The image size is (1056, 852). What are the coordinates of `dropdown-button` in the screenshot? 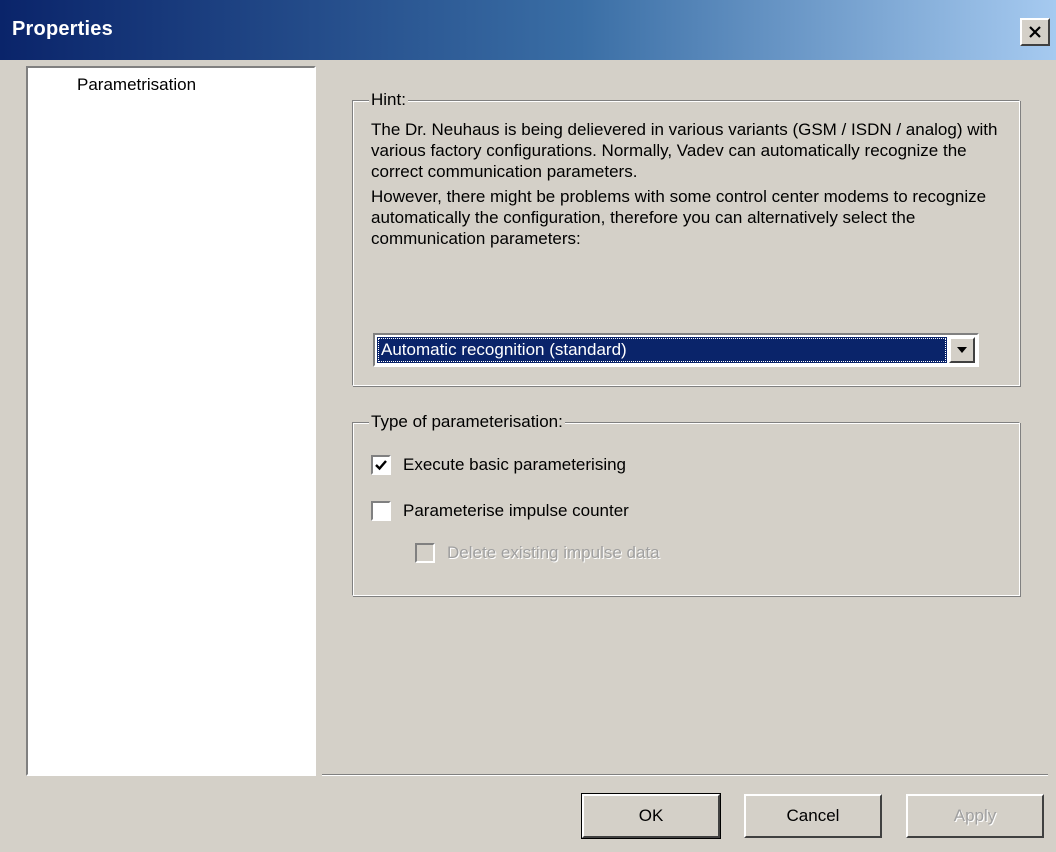 It's located at (962, 350).